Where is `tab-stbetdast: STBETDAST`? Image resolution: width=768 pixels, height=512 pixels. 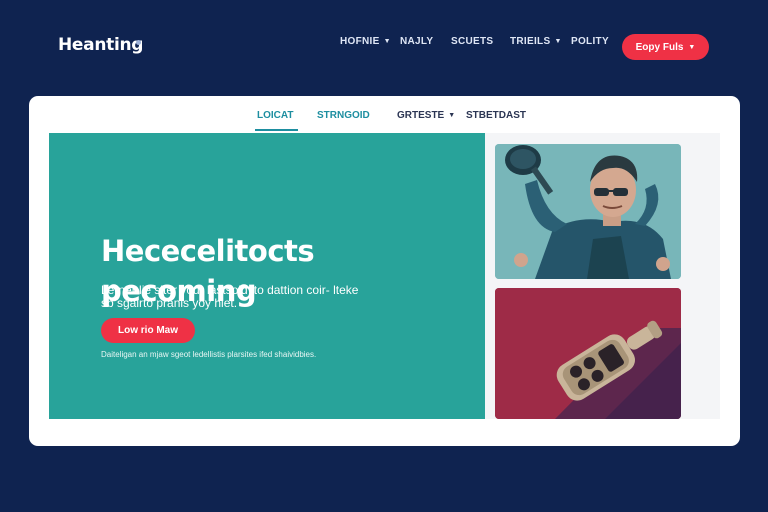
tab-stbetdast: STBETDAST is located at coordinates (496, 115).